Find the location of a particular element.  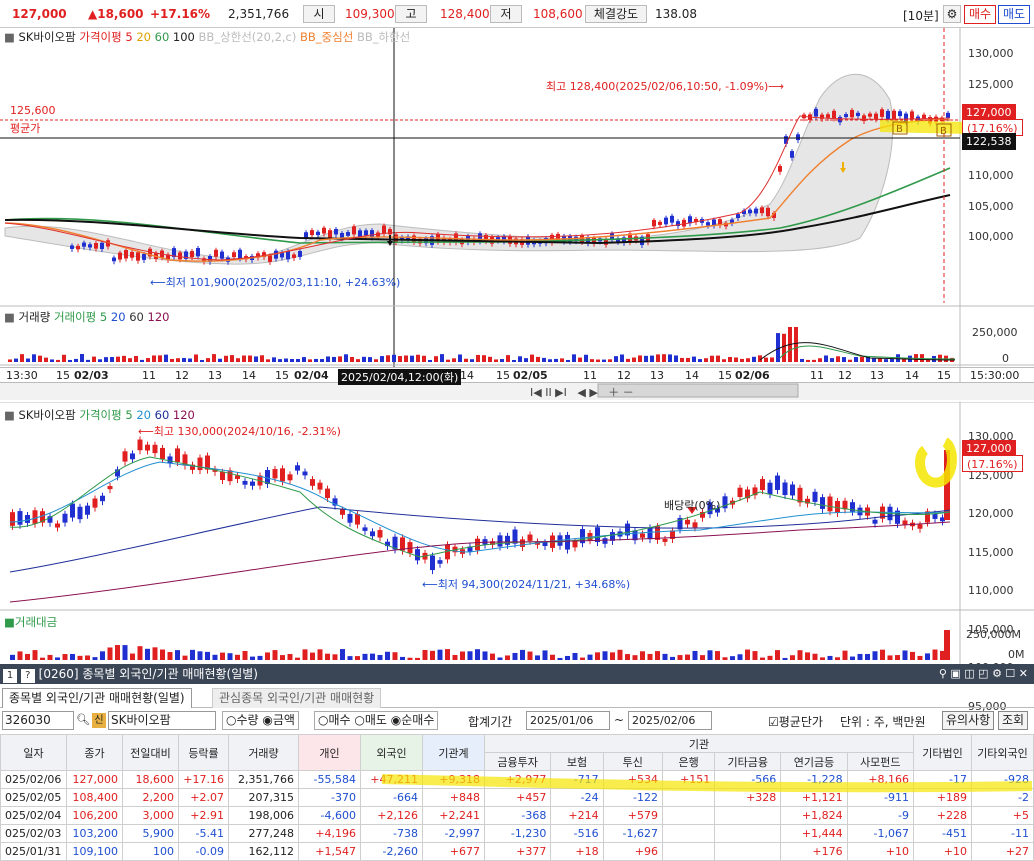

qty-amount-radio: ○수량 ◉금액 is located at coordinates (260, 720).